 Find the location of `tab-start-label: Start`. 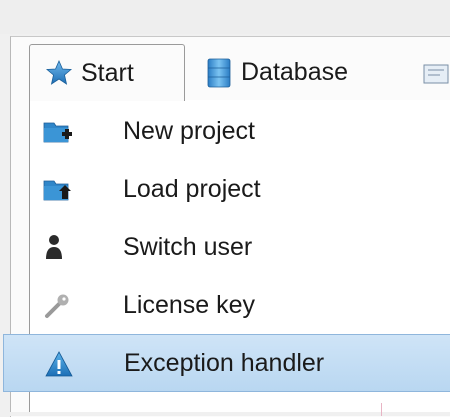

tab-start-label: Start is located at coordinates (107, 72).